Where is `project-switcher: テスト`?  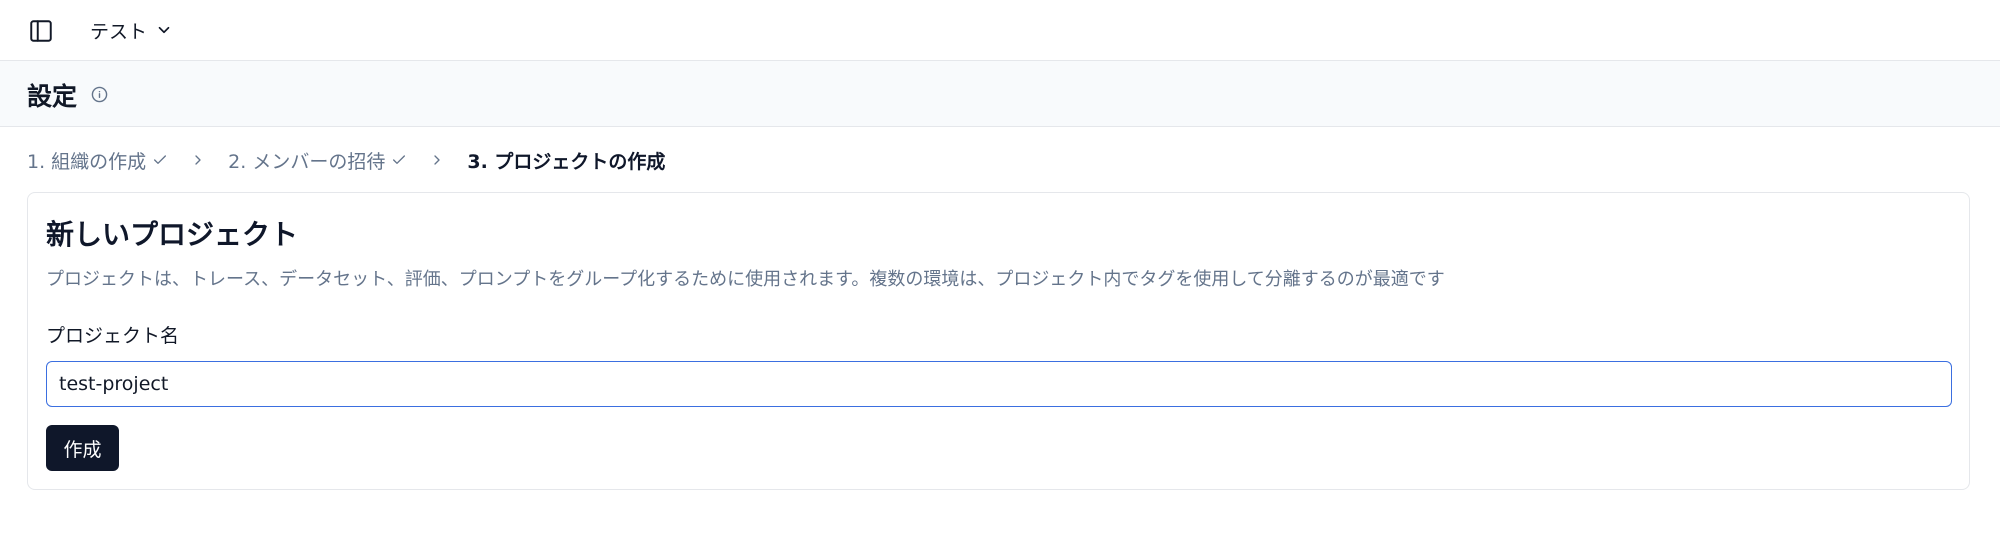
project-switcher: テスト is located at coordinates (131, 30).